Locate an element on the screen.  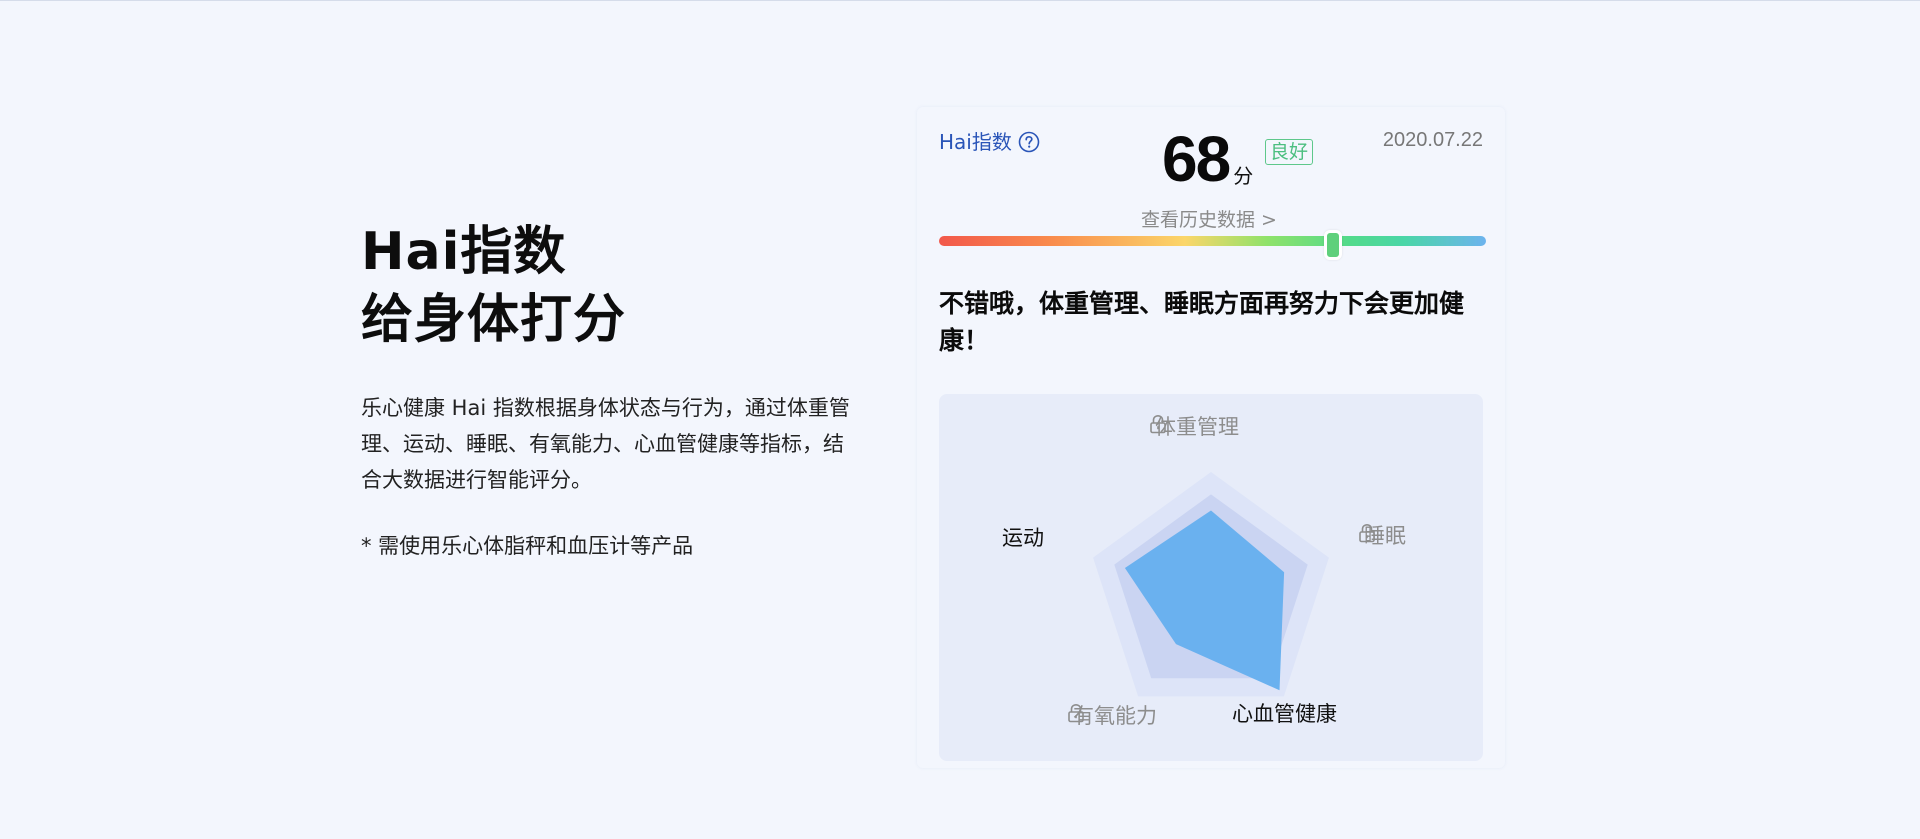
radar-chart is located at coordinates (1211, 584).